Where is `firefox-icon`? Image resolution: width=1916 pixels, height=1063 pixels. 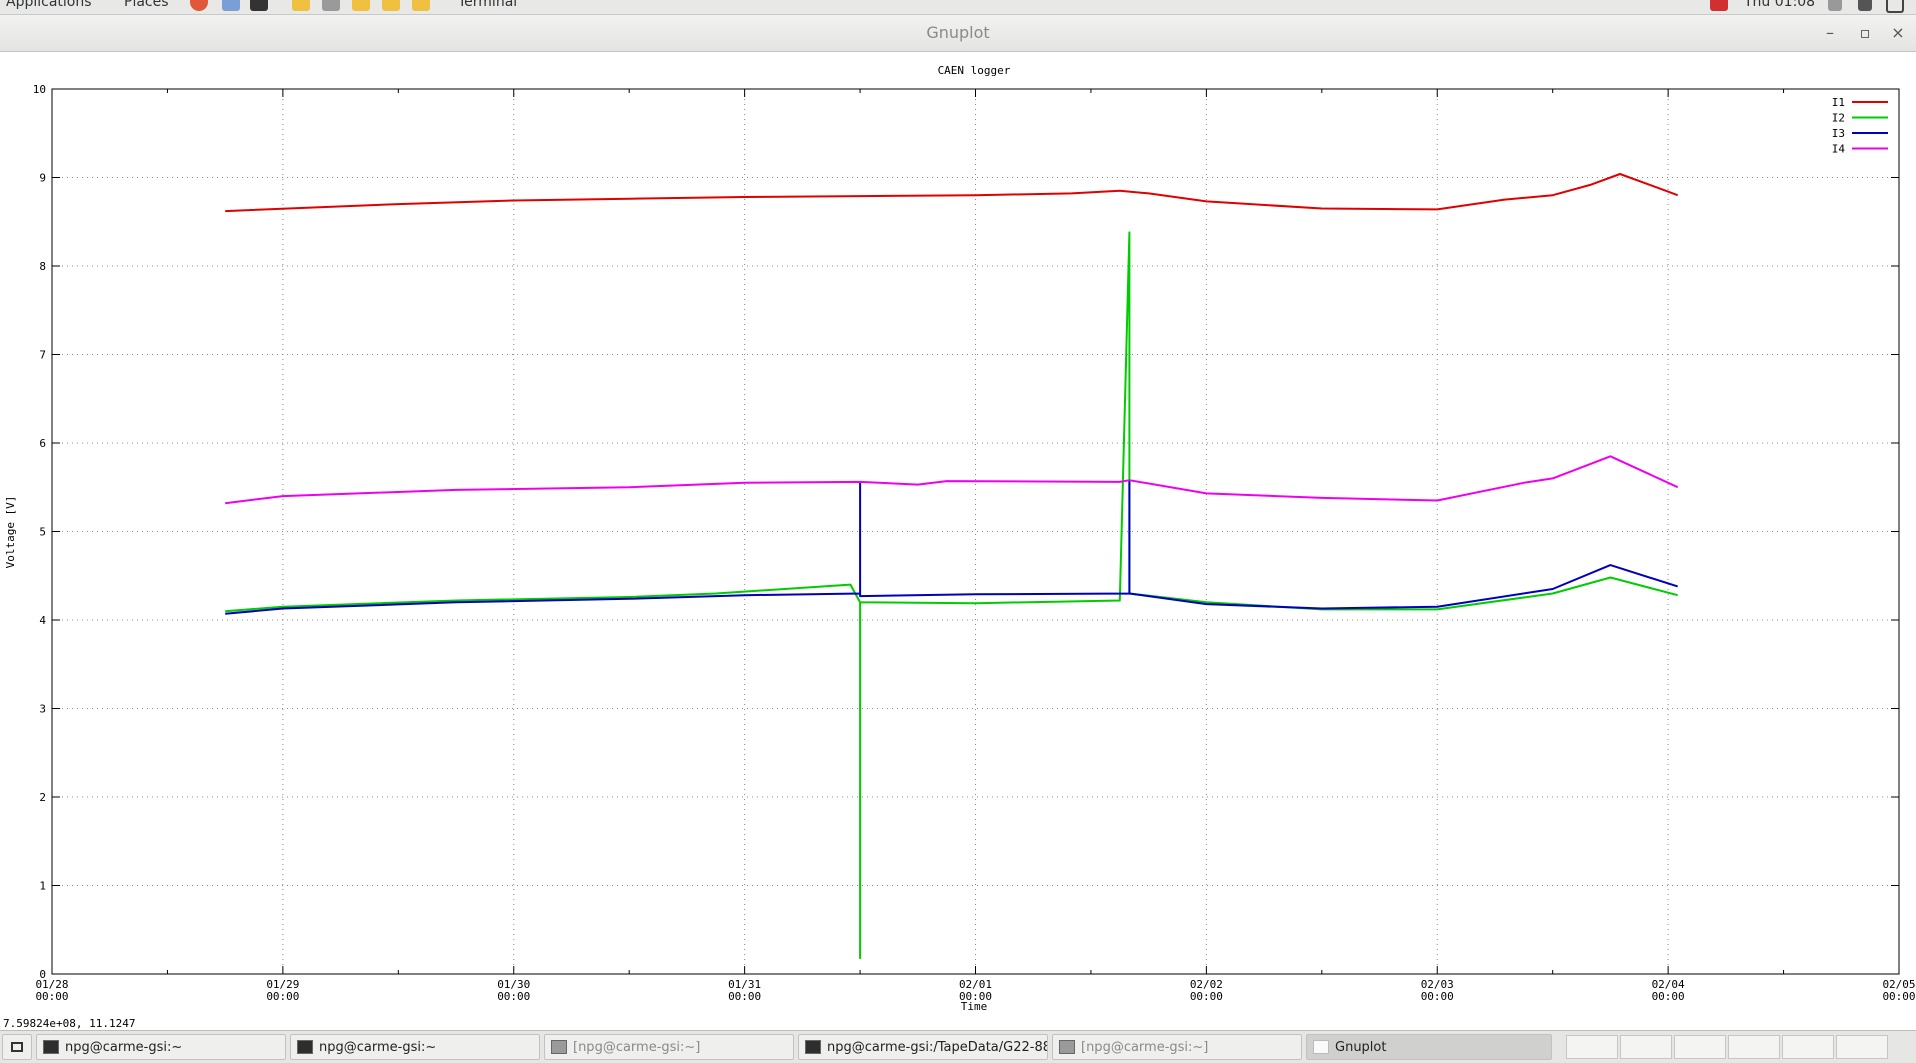
firefox-icon is located at coordinates (199, 5).